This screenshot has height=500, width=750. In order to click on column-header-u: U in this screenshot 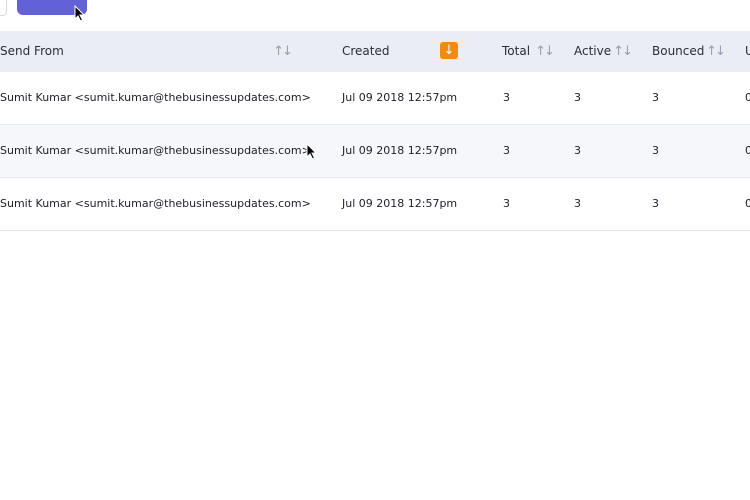, I will do `click(747, 51)`.